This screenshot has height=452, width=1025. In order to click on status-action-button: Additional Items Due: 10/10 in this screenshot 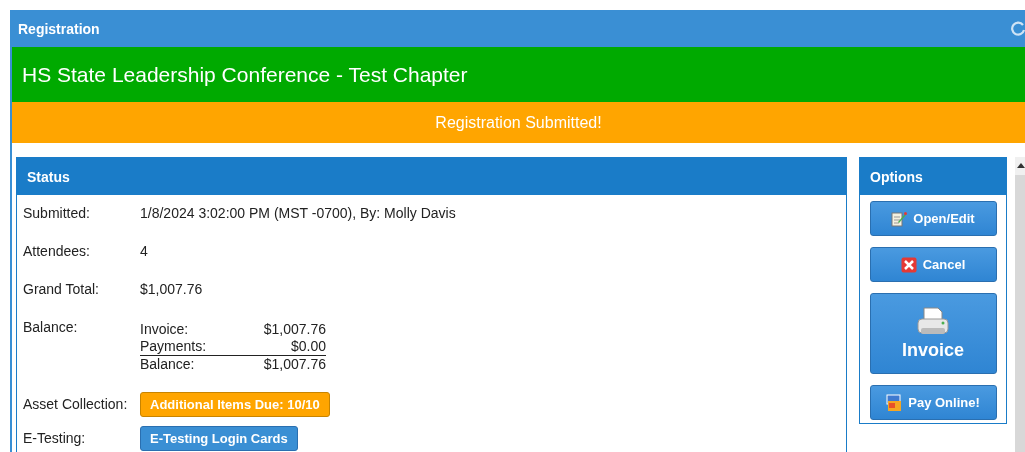, I will do `click(235, 404)`.